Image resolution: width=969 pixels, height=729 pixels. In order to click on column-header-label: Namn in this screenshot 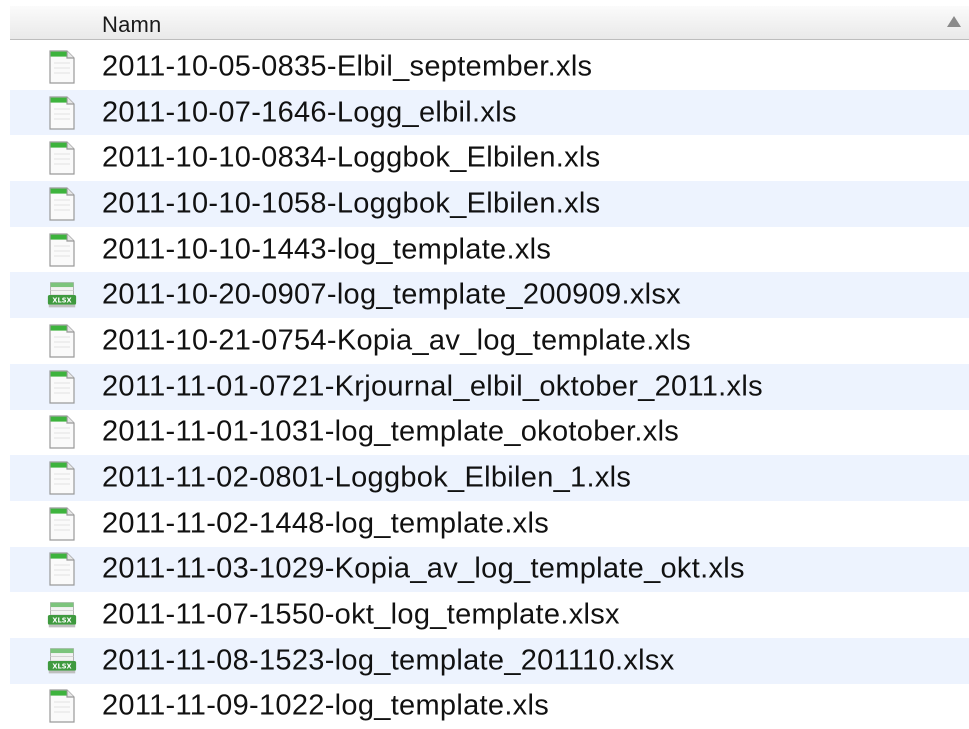, I will do `click(132, 24)`.